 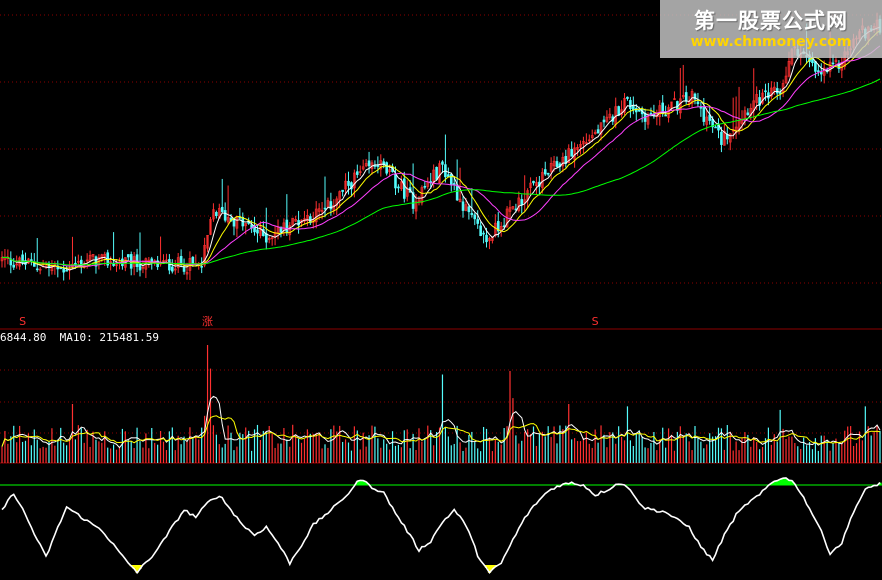 What do you see at coordinates (771, 42) in the screenshot?
I see `watermark-url: www.chnmoney.com` at bounding box center [771, 42].